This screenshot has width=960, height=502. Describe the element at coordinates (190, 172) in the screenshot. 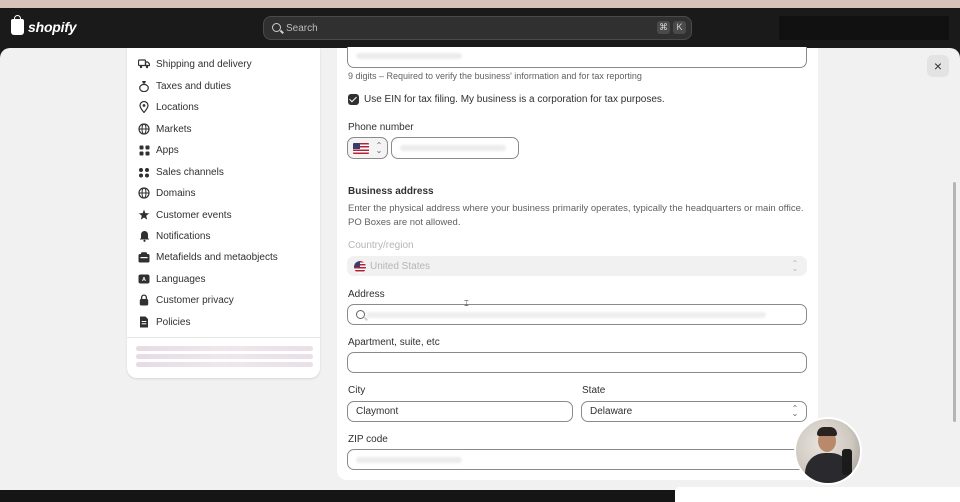

I see `sidebar-item-label: Sales channels` at that location.